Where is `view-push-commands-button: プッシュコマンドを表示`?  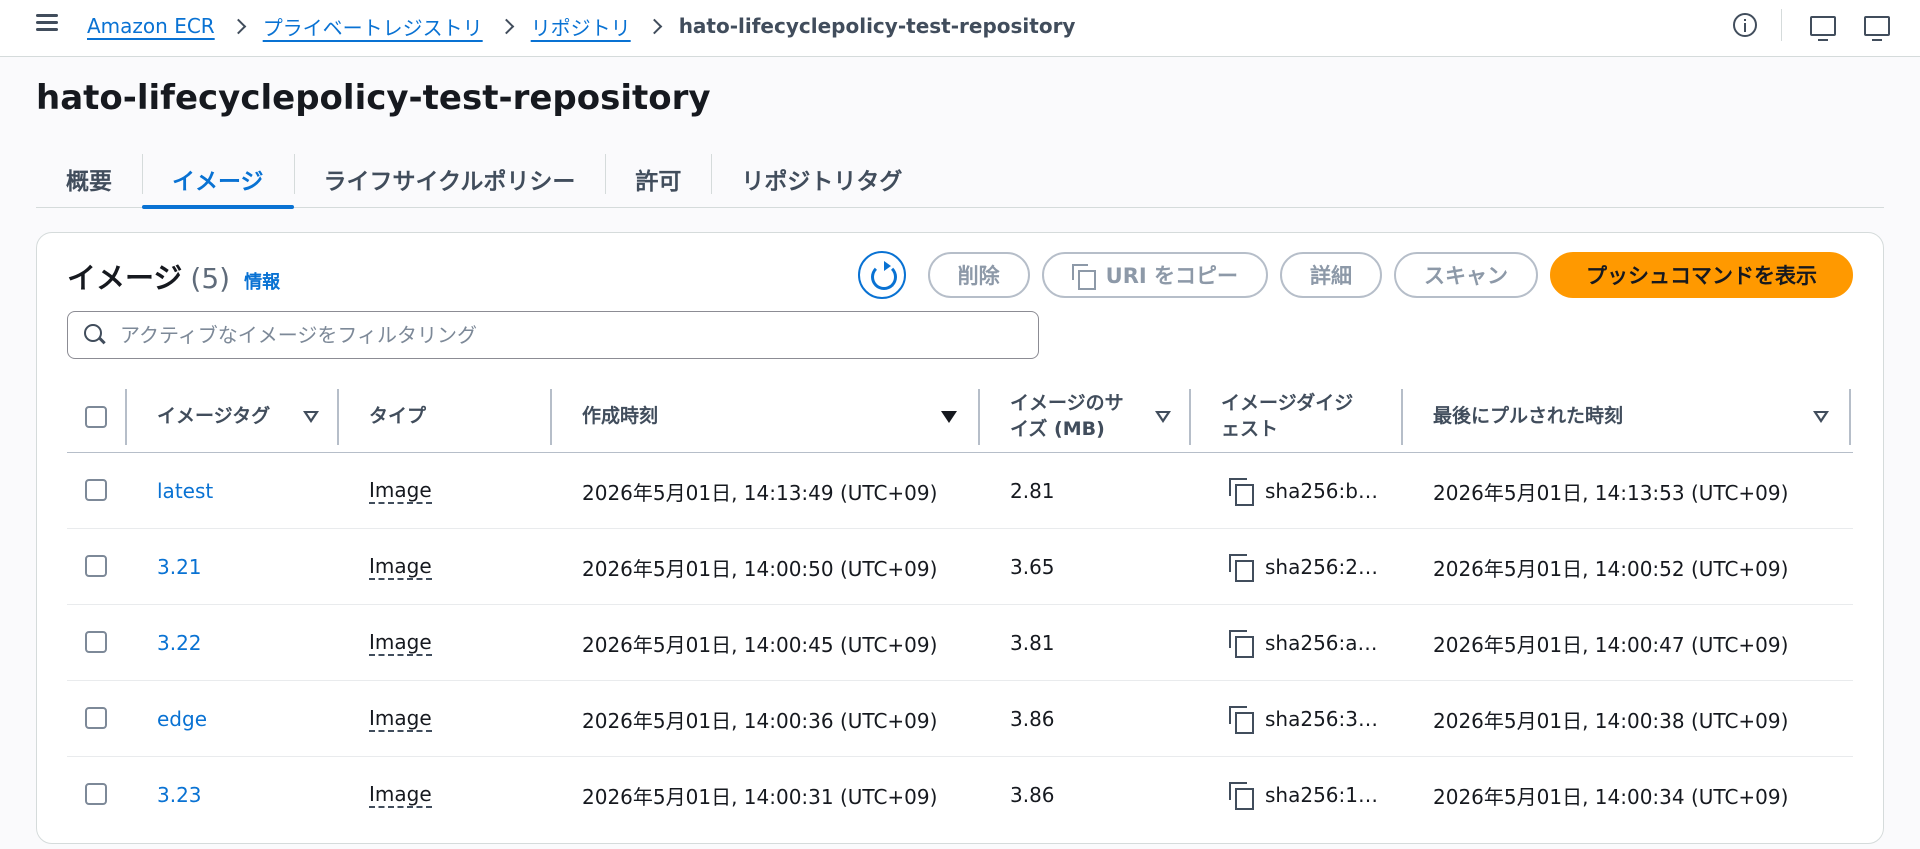 view-push-commands-button: プッシュコマンドを表示 is located at coordinates (1701, 275).